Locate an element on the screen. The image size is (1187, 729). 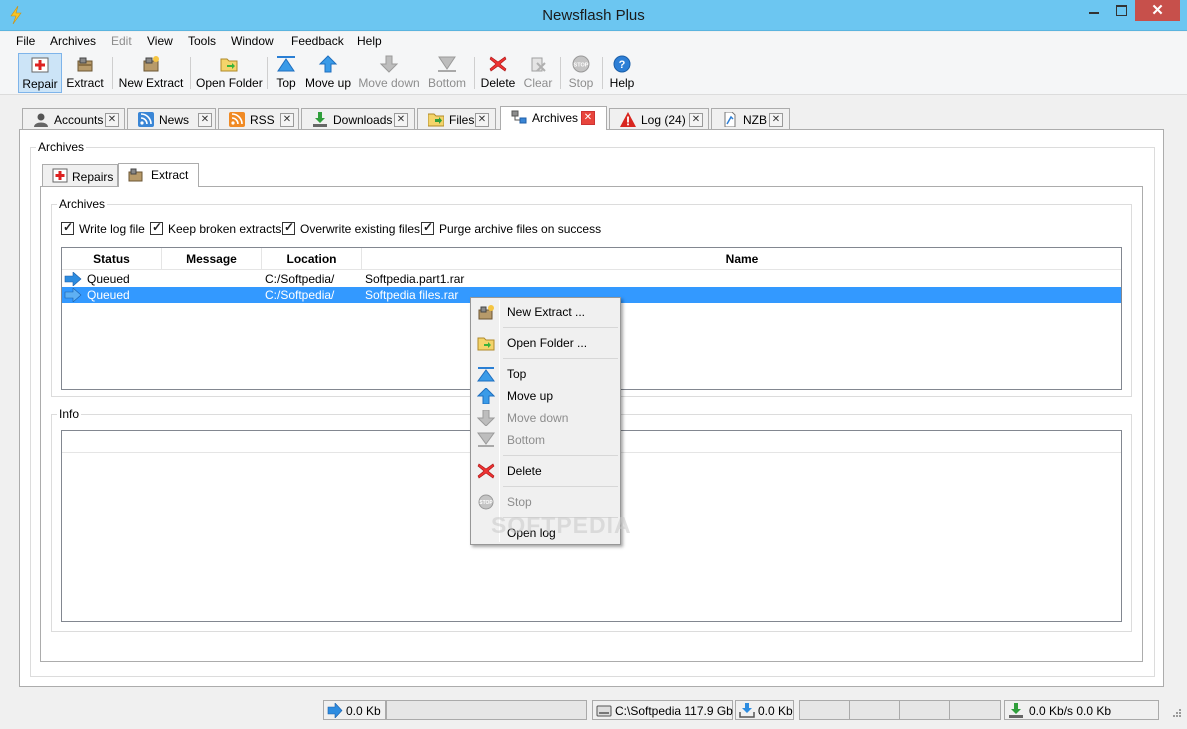
help-icon: ? is located at coordinates (622, 64).